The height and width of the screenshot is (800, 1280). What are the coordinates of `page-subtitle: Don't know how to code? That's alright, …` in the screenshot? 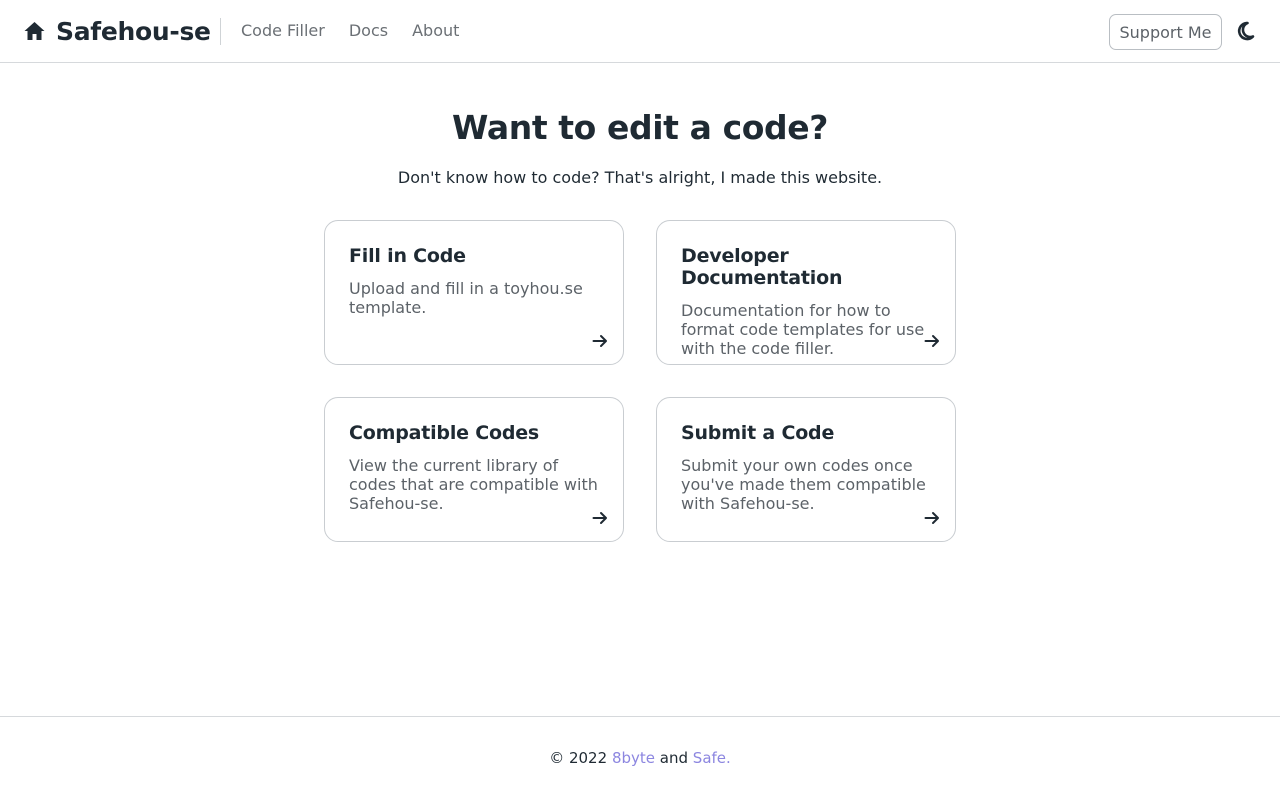 It's located at (640, 177).